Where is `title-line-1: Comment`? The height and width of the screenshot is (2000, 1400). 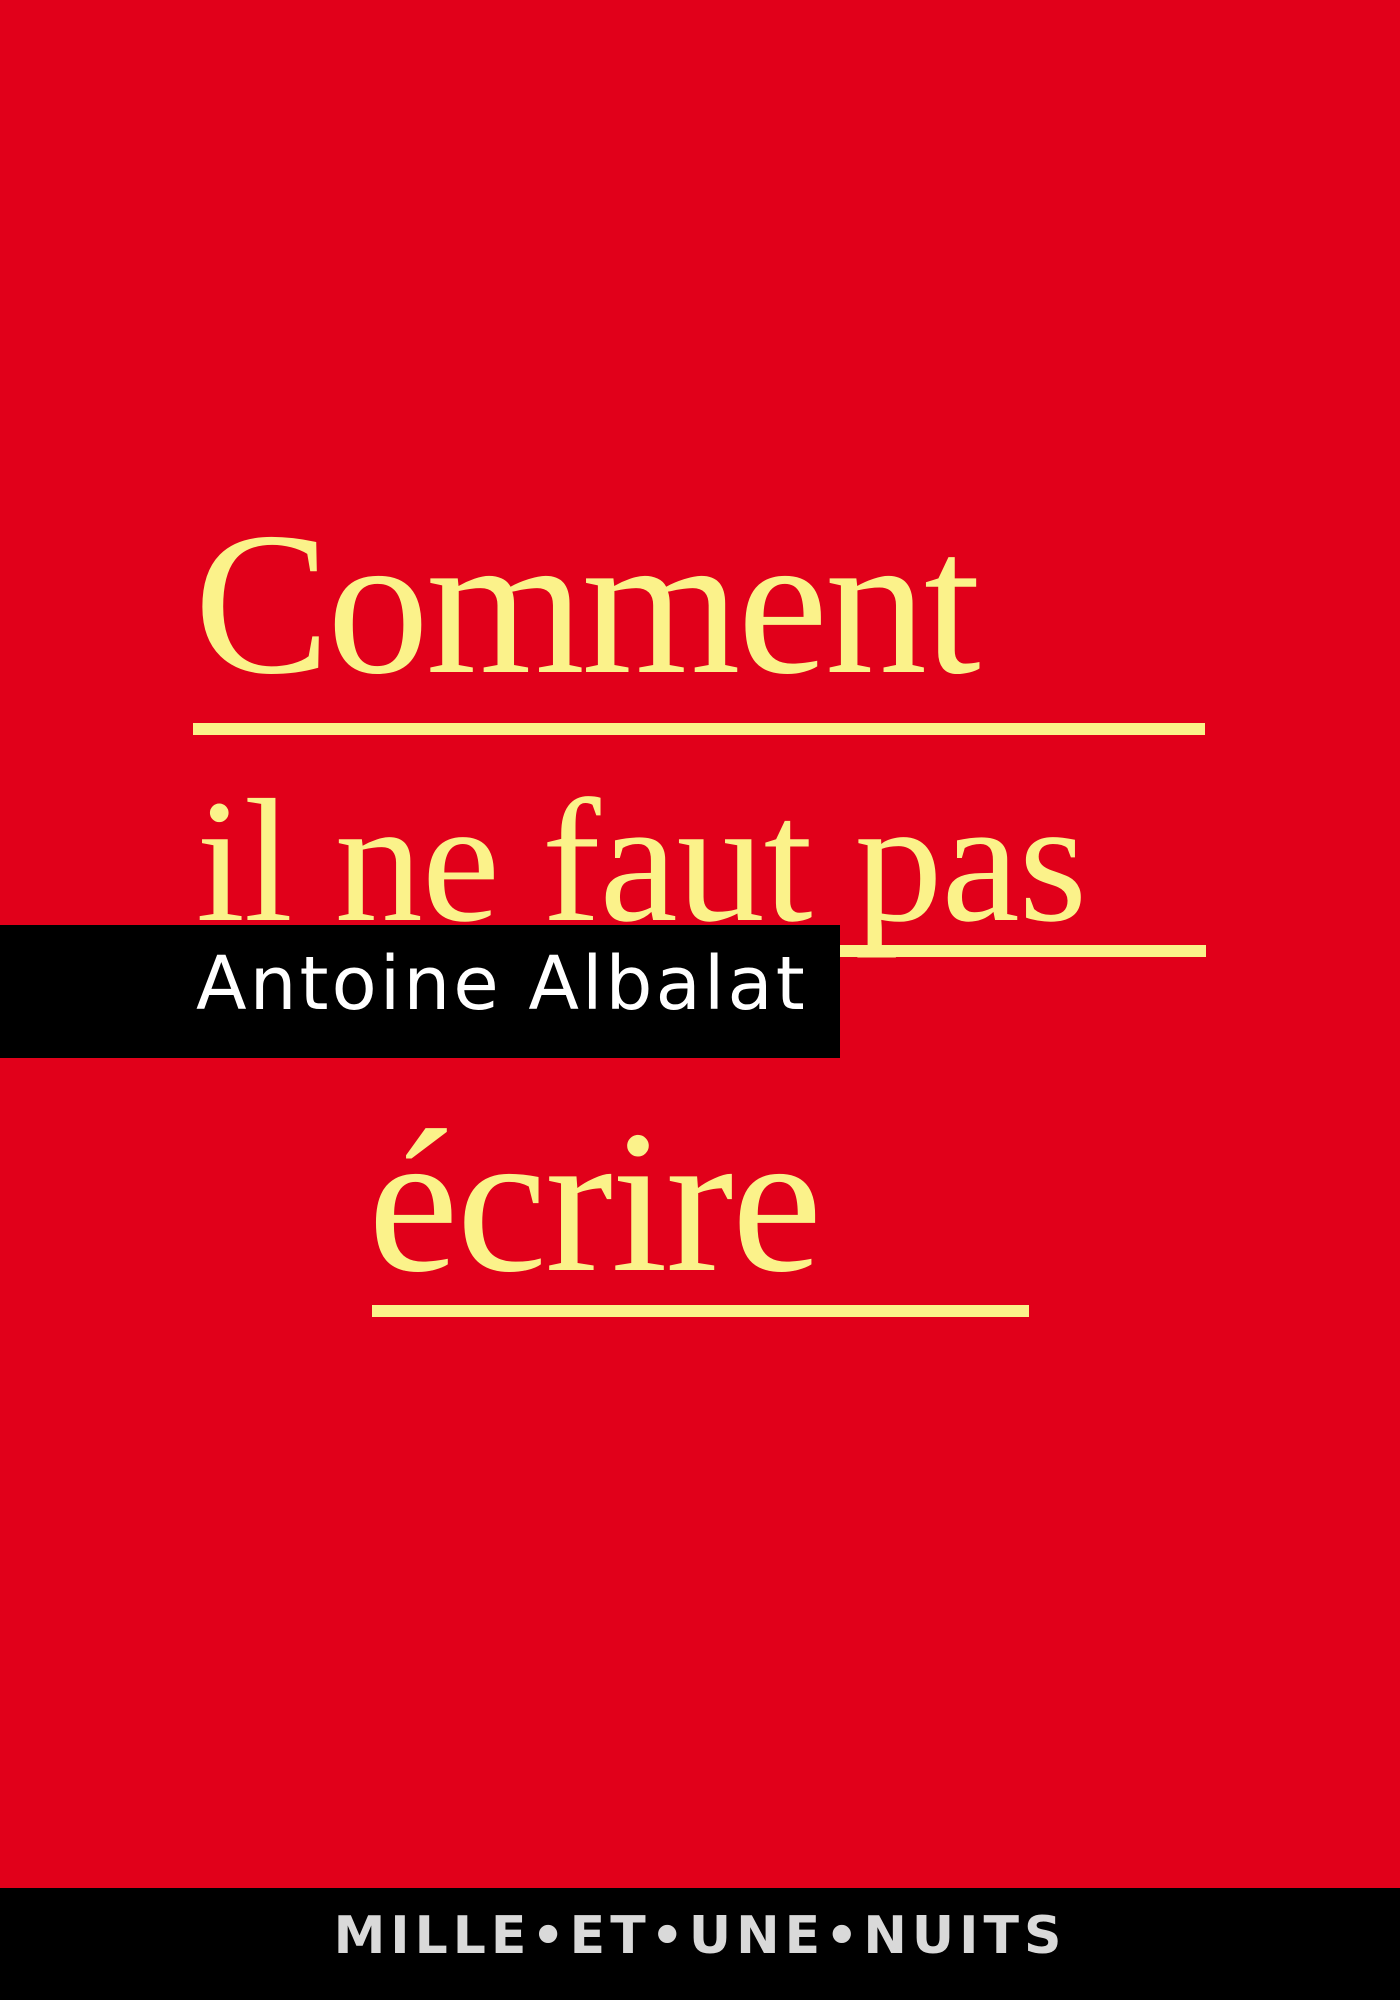
title-line-1: Comment is located at coordinates (587, 604).